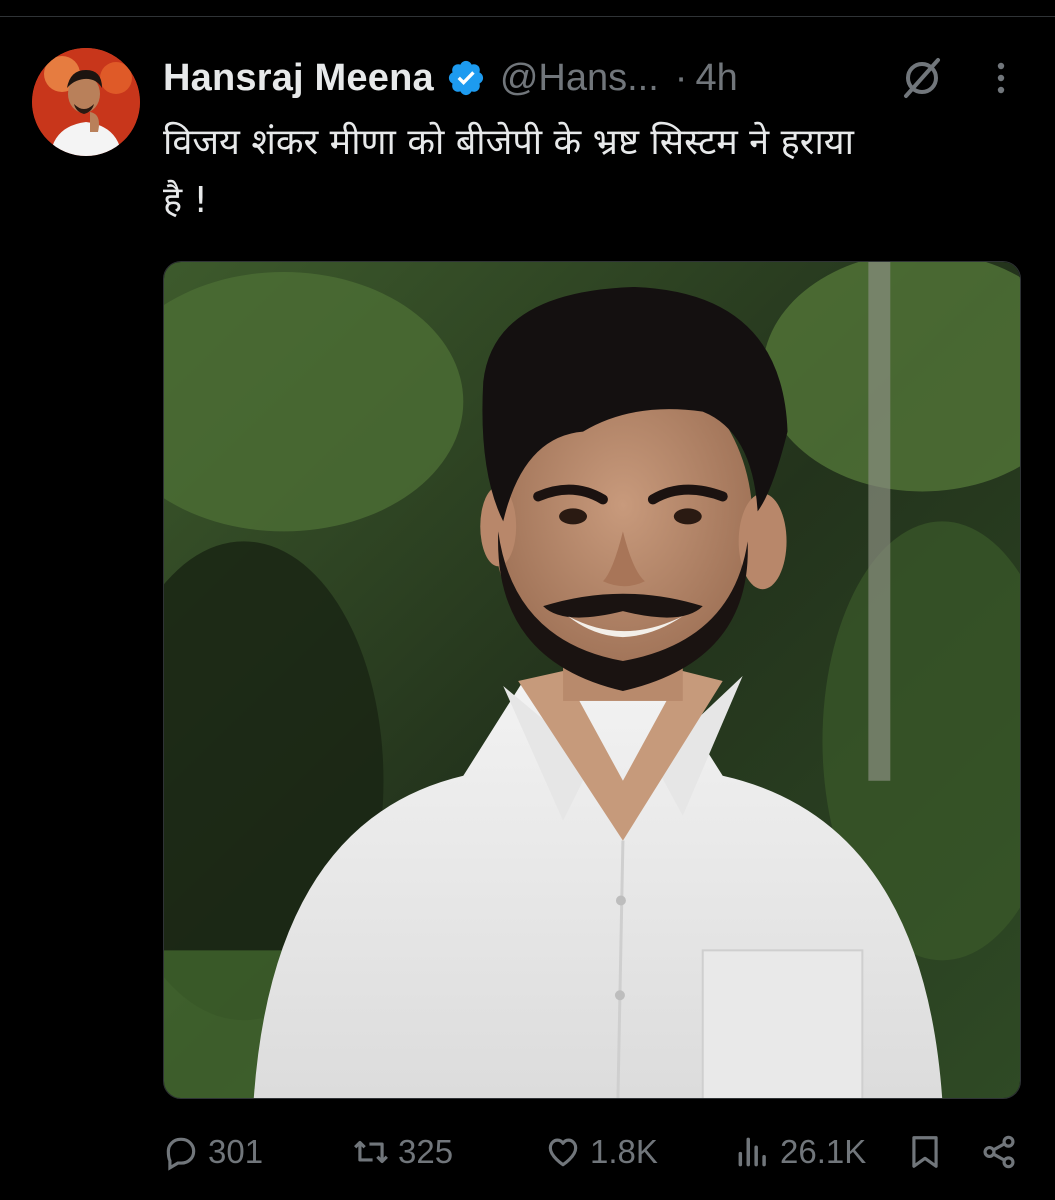 The height and width of the screenshot is (1200, 1055). Describe the element at coordinates (86, 102) in the screenshot. I see `avatar` at that location.